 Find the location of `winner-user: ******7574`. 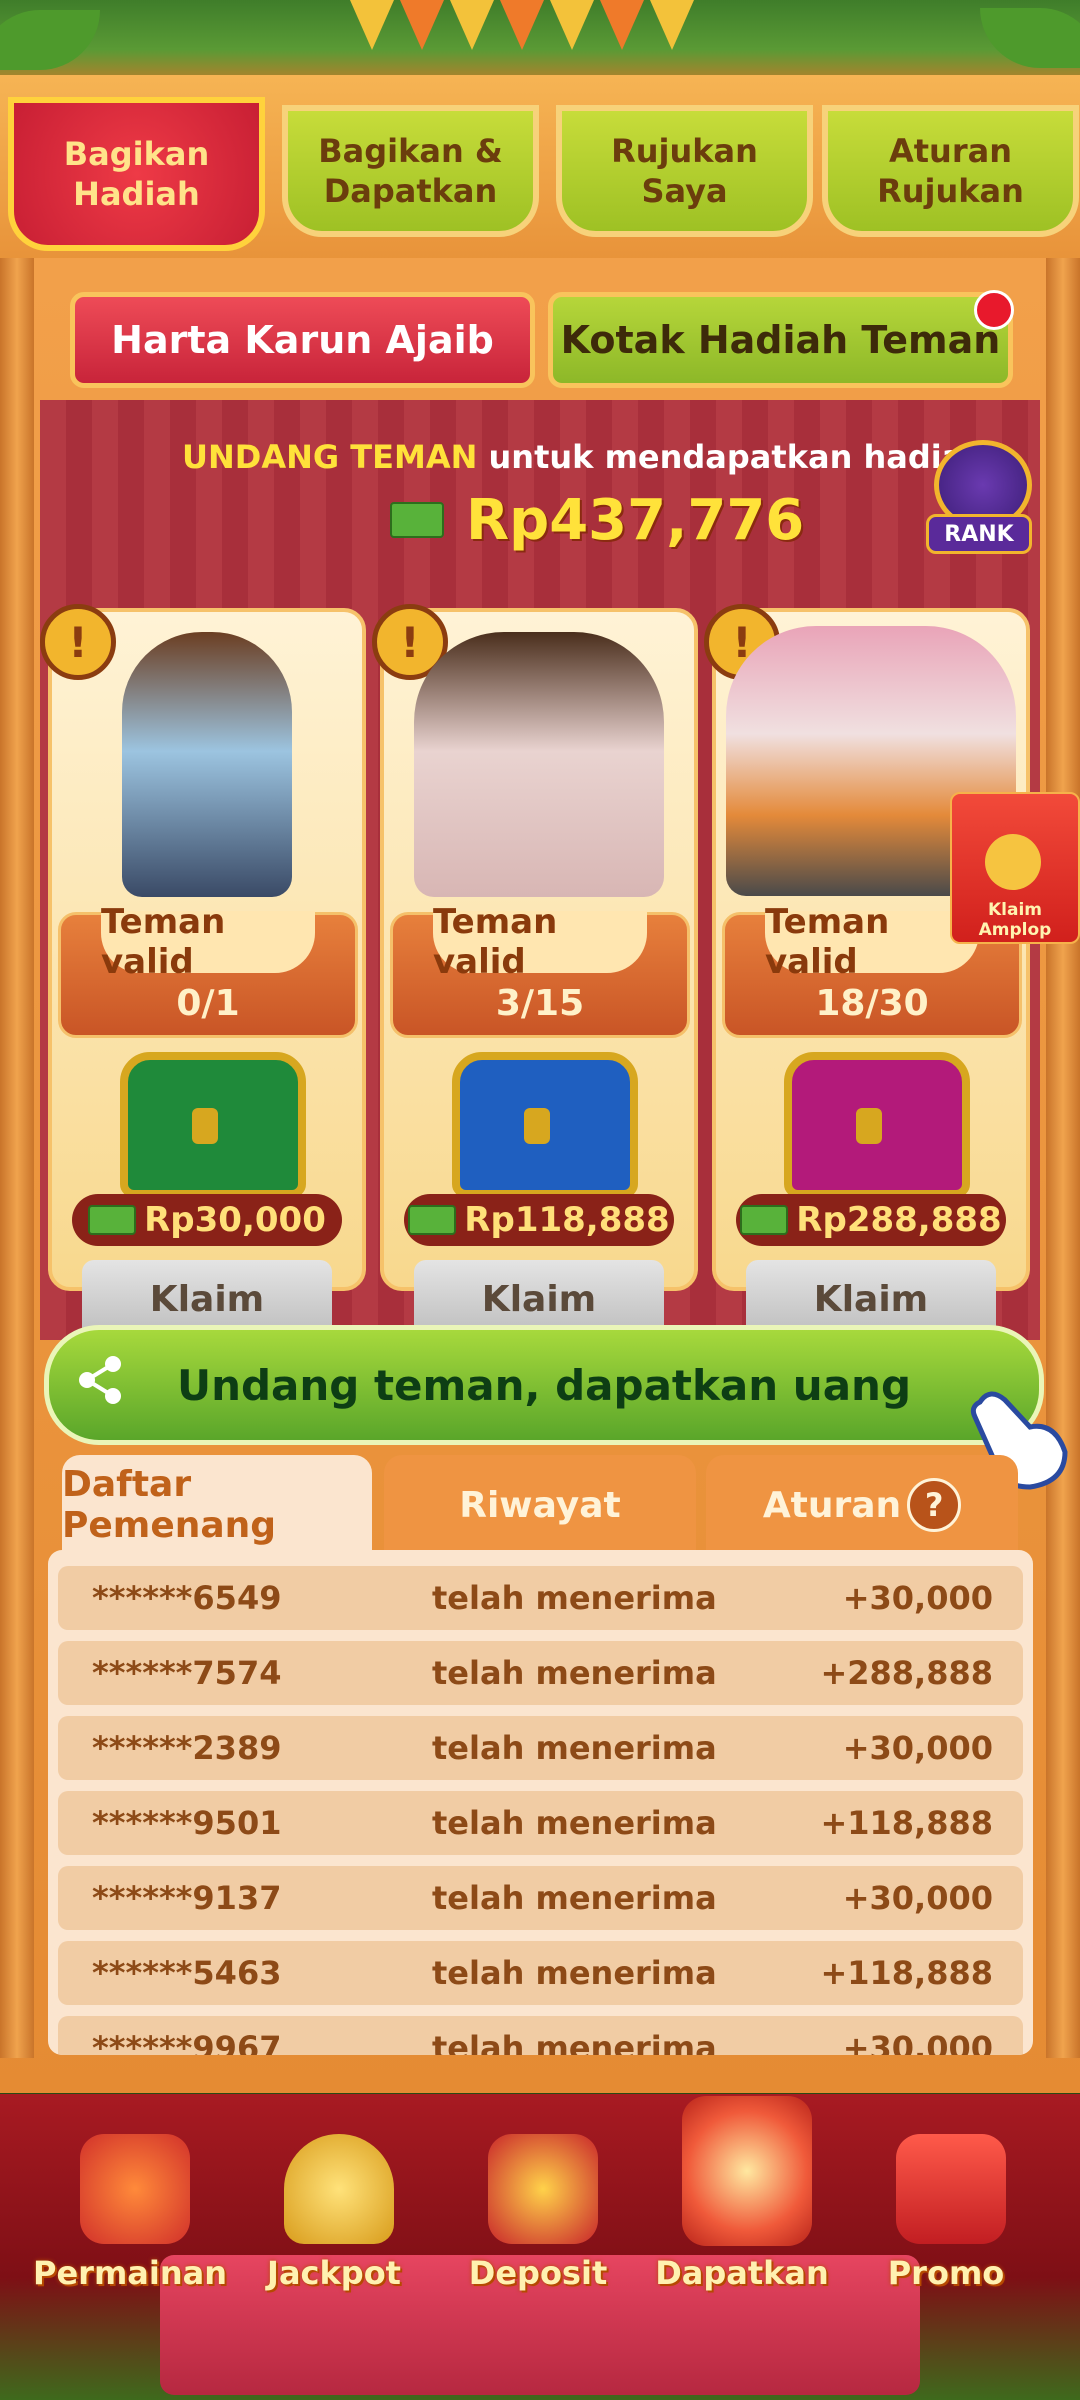

winner-user: ******7574 is located at coordinates (187, 1673).